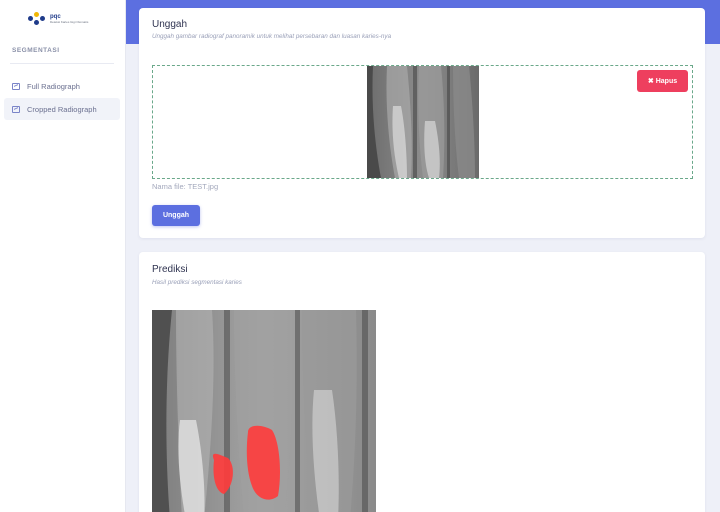 This screenshot has height=512, width=720. I want to click on uploaded-radiograph-preview, so click(423, 122).